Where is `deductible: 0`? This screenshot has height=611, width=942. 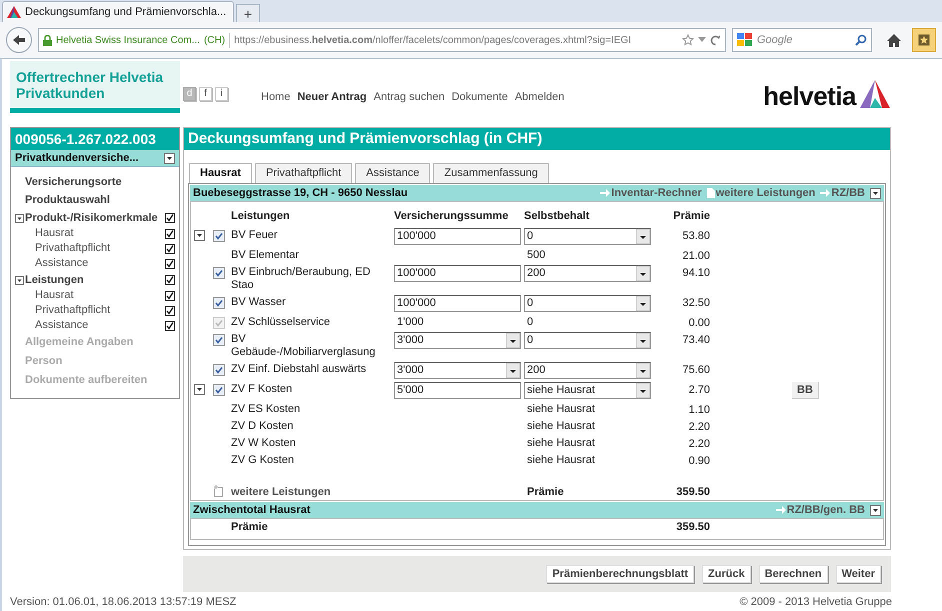 deductible: 0 is located at coordinates (530, 321).